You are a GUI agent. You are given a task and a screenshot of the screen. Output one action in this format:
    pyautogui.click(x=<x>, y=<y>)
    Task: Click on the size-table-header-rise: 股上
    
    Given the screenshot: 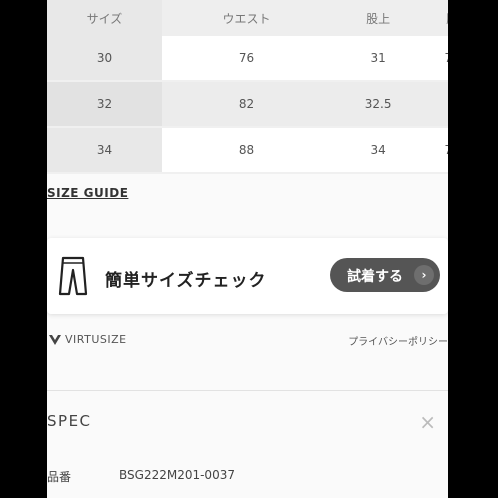 What is the action you would take?
    pyautogui.click(x=378, y=18)
    